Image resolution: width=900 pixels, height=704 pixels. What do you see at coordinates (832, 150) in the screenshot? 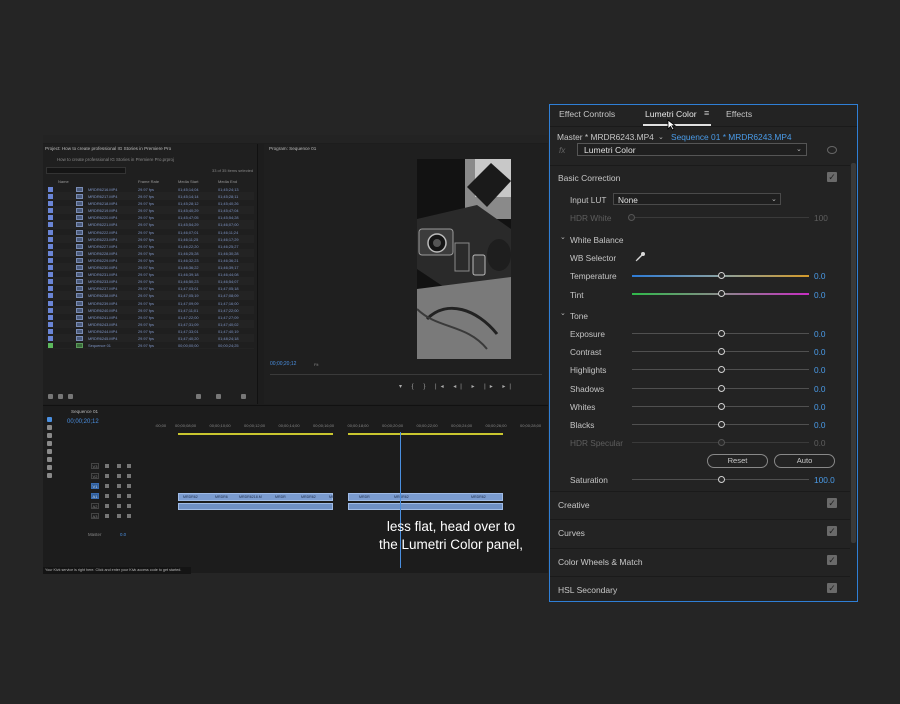
I see `reset-effect-icon` at bounding box center [832, 150].